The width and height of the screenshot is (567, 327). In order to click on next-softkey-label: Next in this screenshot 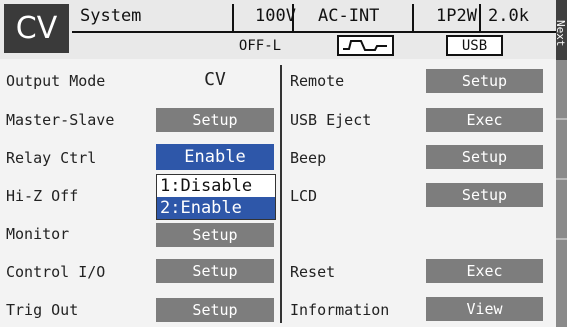, I will do `click(561, 33)`.